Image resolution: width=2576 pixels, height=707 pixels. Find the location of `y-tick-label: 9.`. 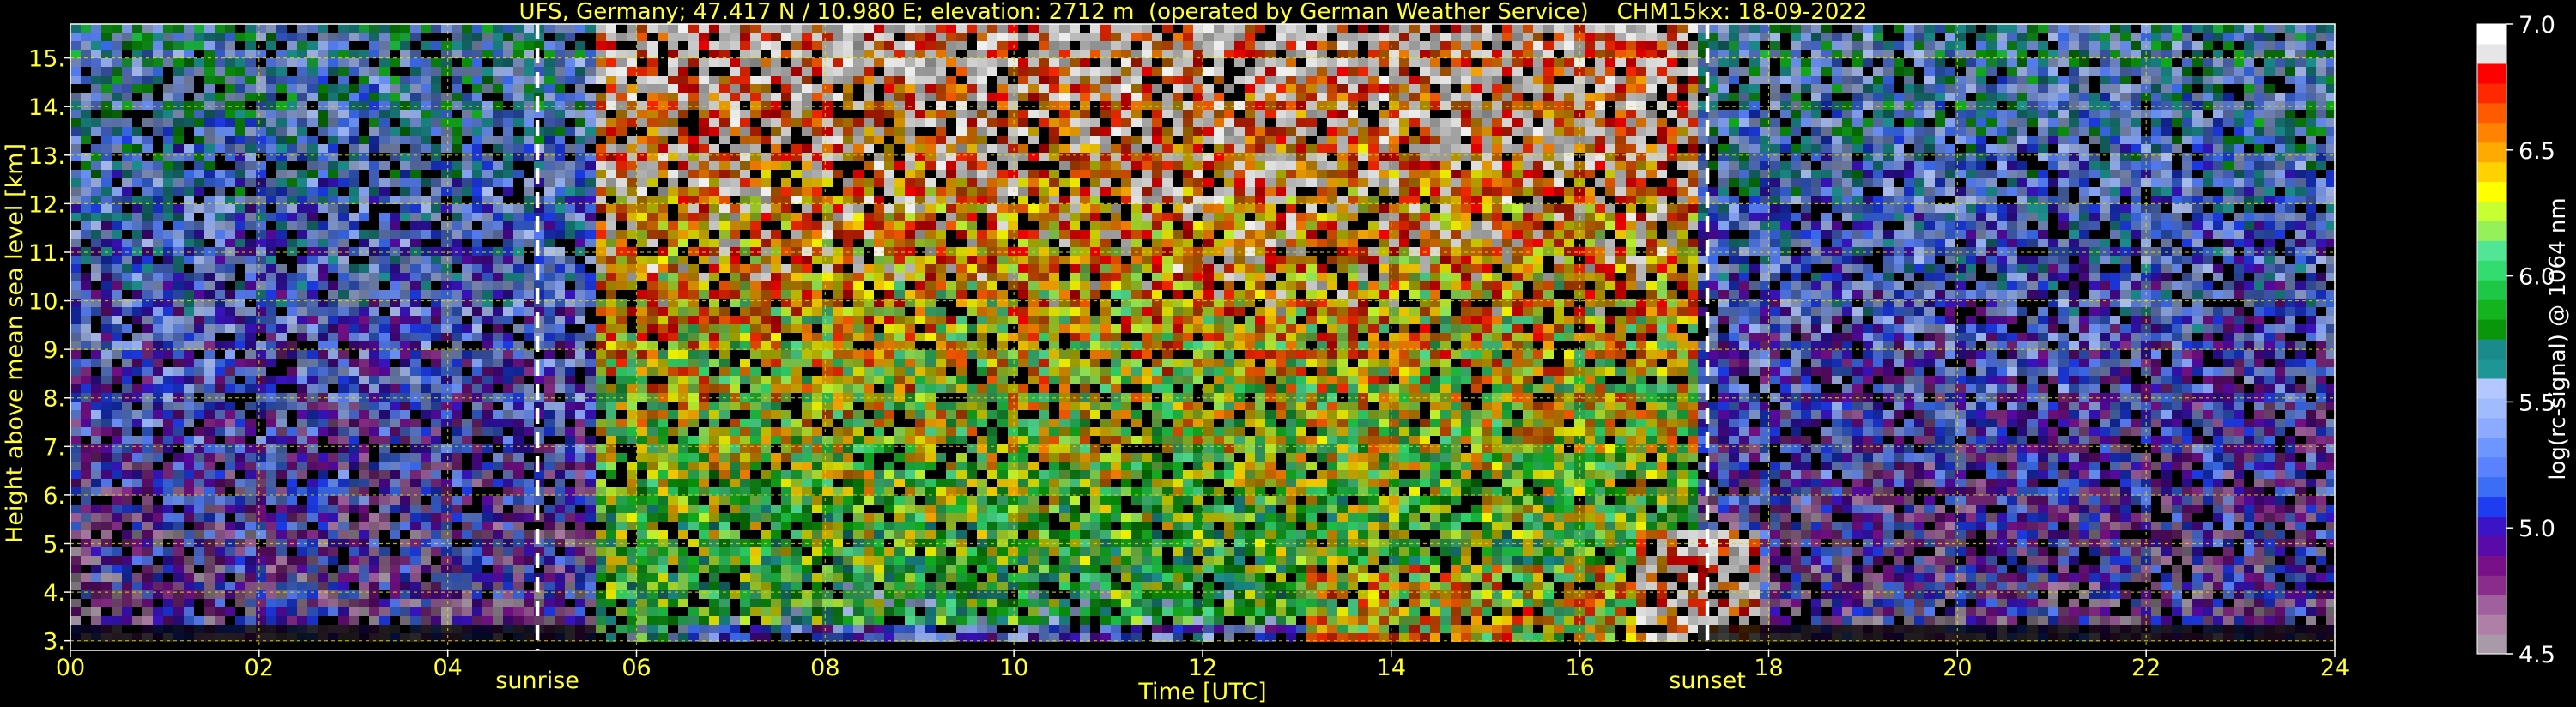

y-tick-label: 9. is located at coordinates (54, 350).